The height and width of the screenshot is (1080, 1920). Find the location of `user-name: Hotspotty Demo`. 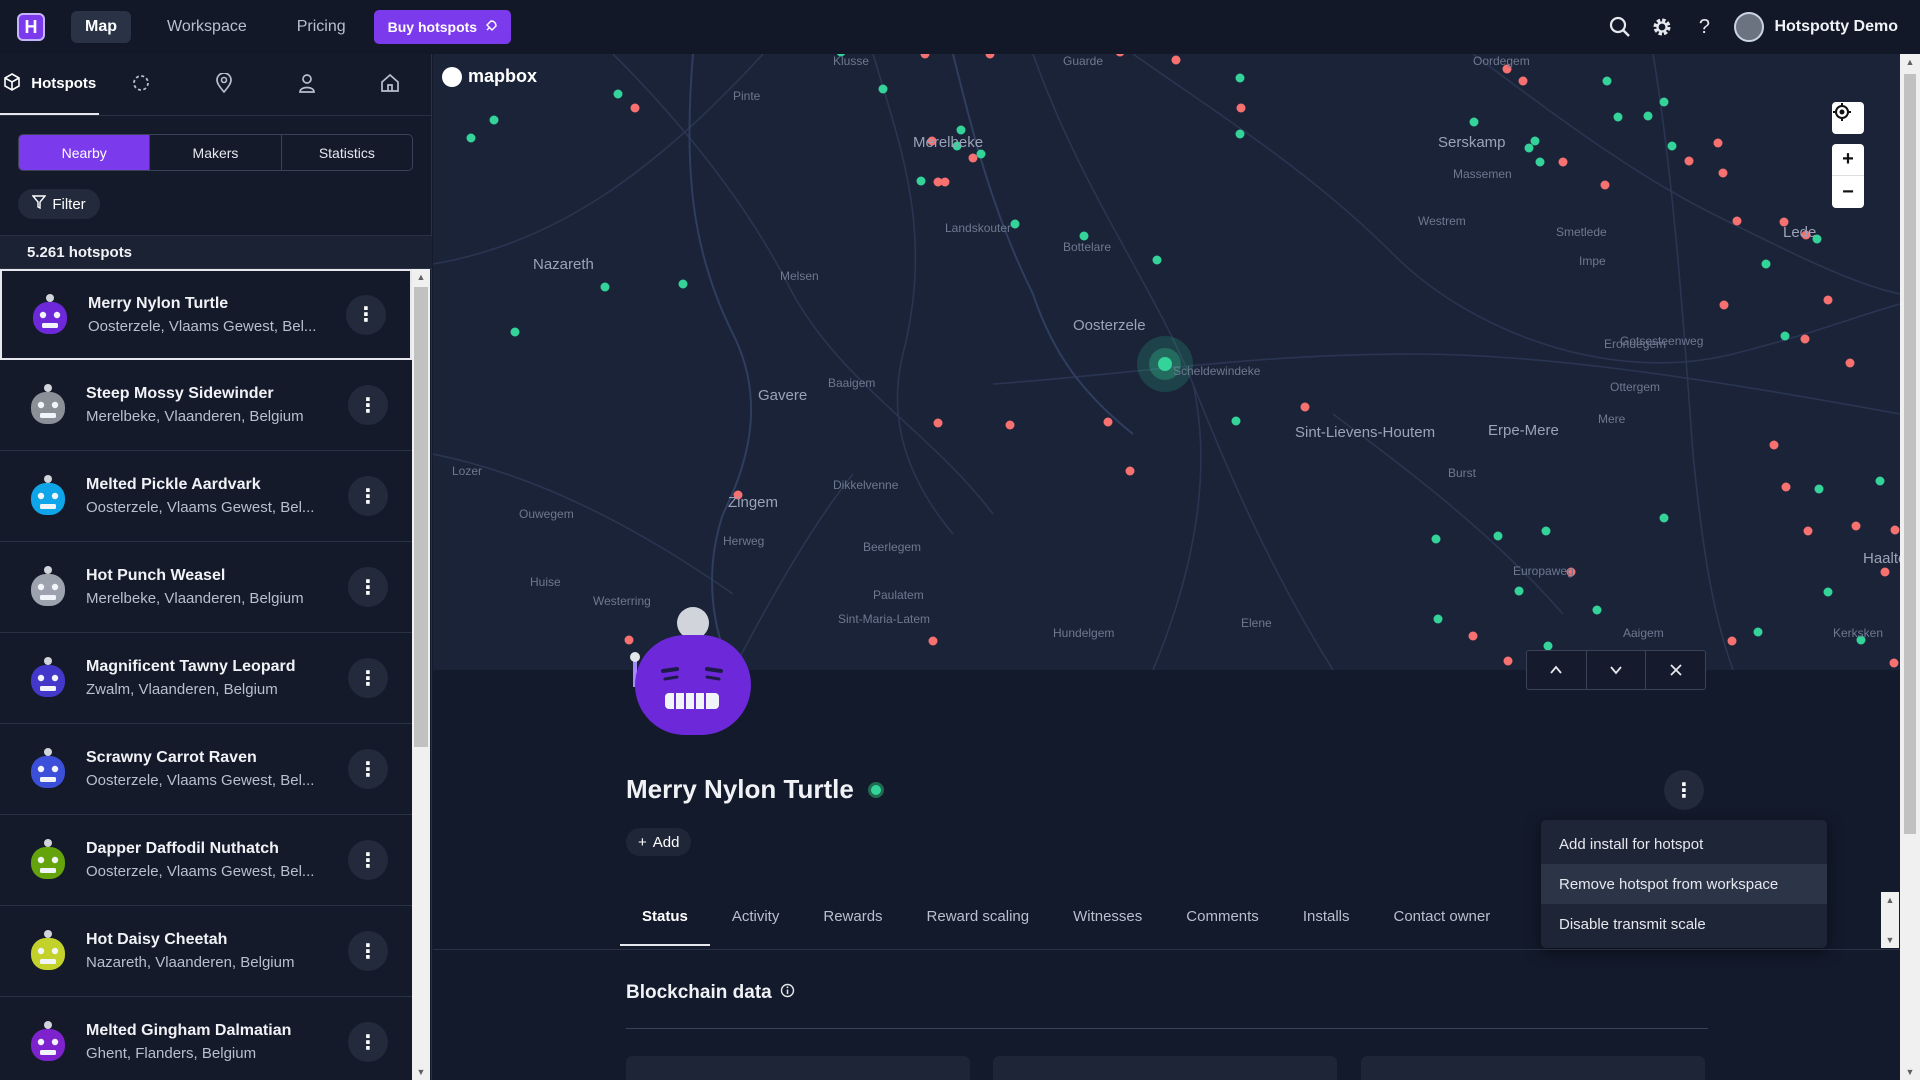

user-name: Hotspotty Demo is located at coordinates (1836, 27).